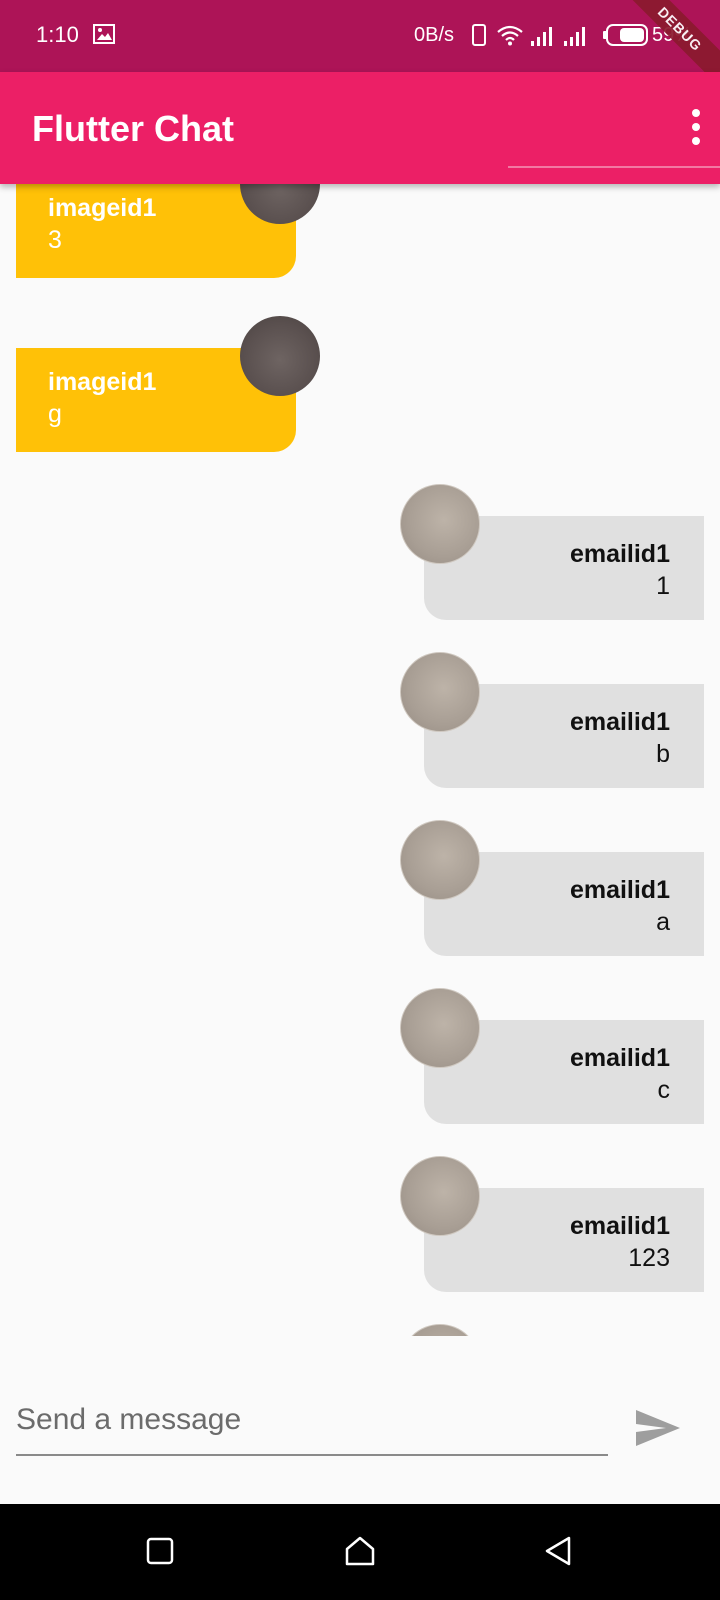  Describe the element at coordinates (558, 1551) in the screenshot. I see `back-icon` at that location.